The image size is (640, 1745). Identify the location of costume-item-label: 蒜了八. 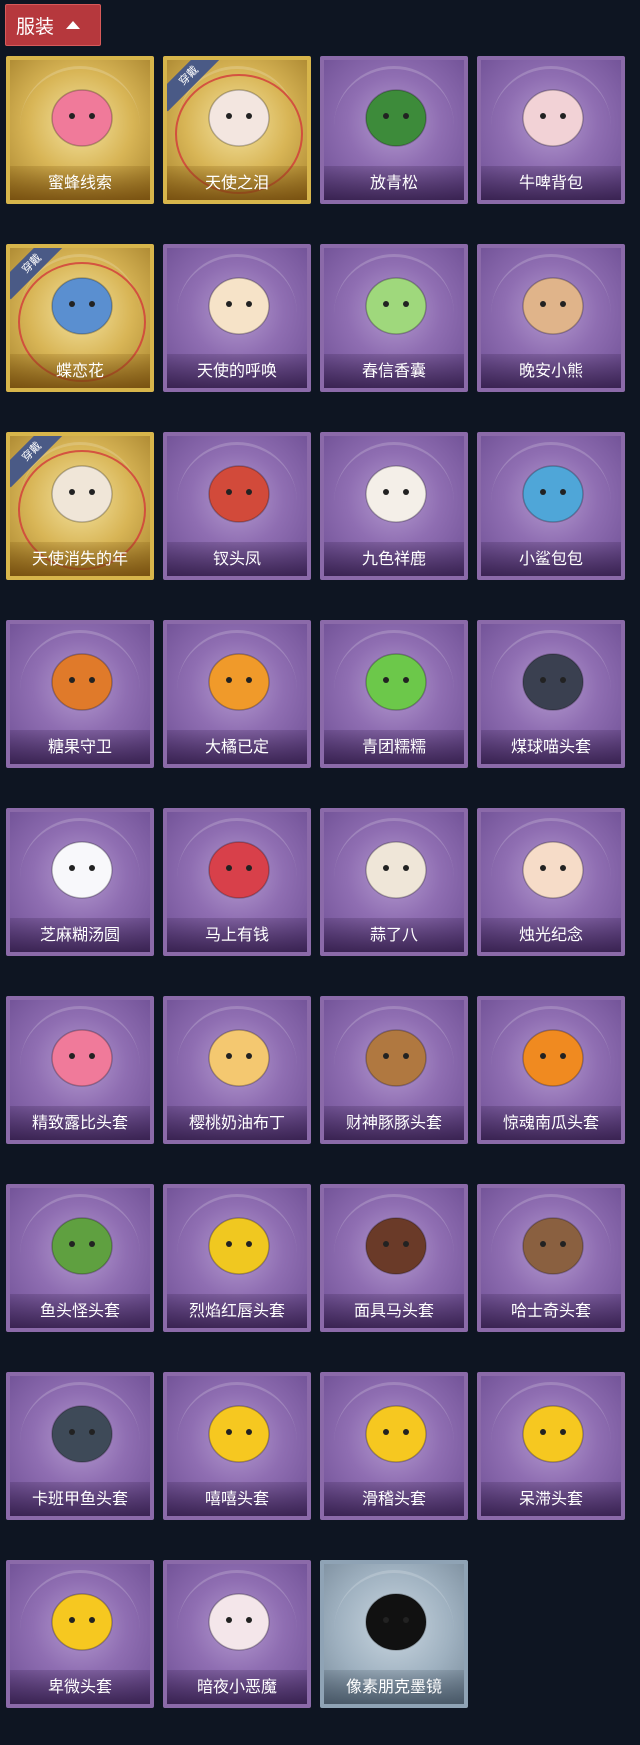
(394, 935).